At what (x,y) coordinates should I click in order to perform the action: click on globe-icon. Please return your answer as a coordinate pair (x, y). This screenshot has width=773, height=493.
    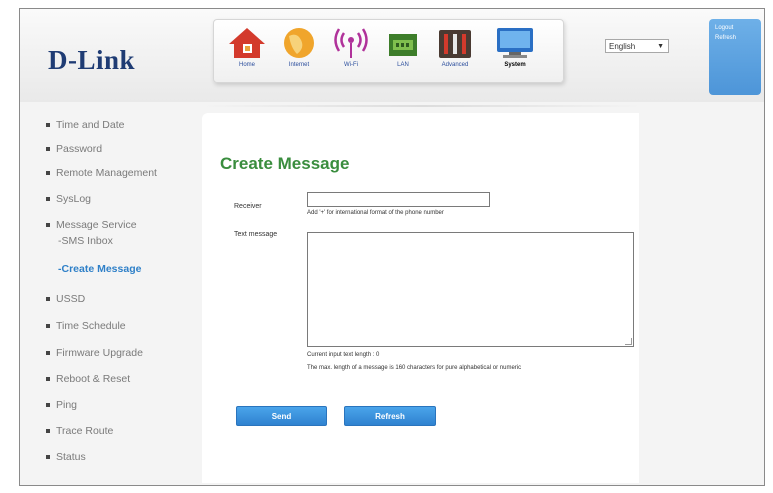
    Looking at the image, I should click on (299, 43).